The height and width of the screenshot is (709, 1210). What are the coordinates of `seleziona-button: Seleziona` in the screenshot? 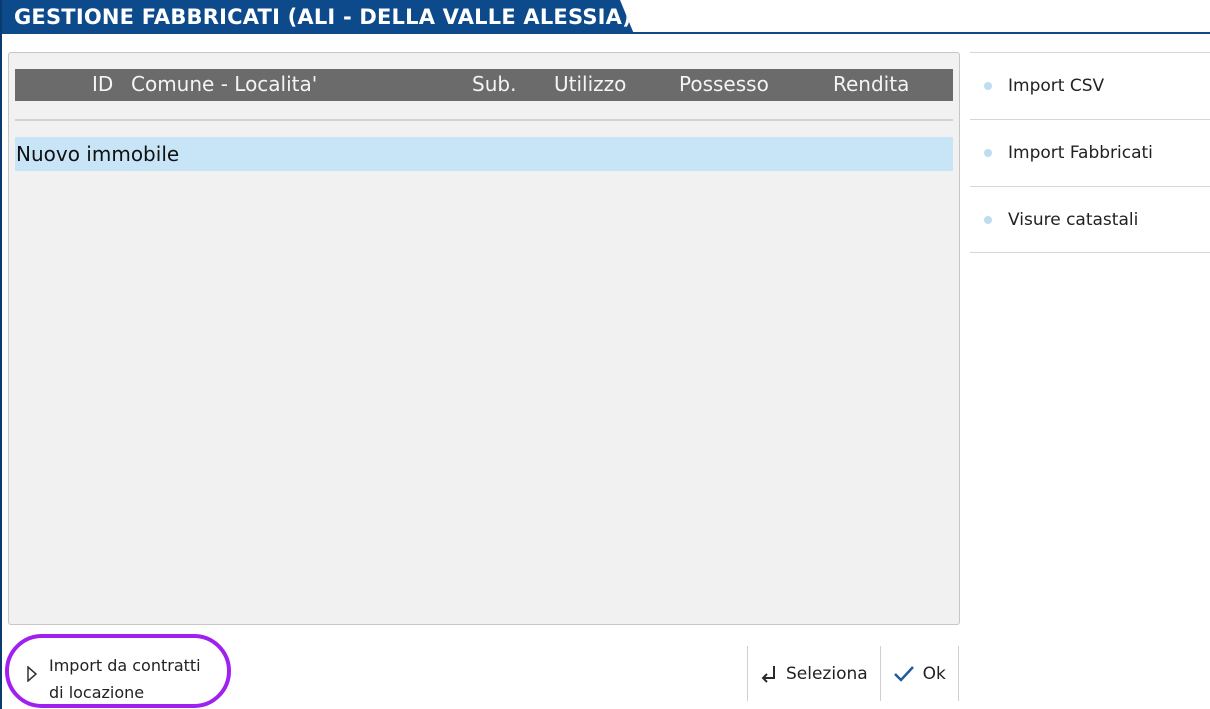 It's located at (813, 673).